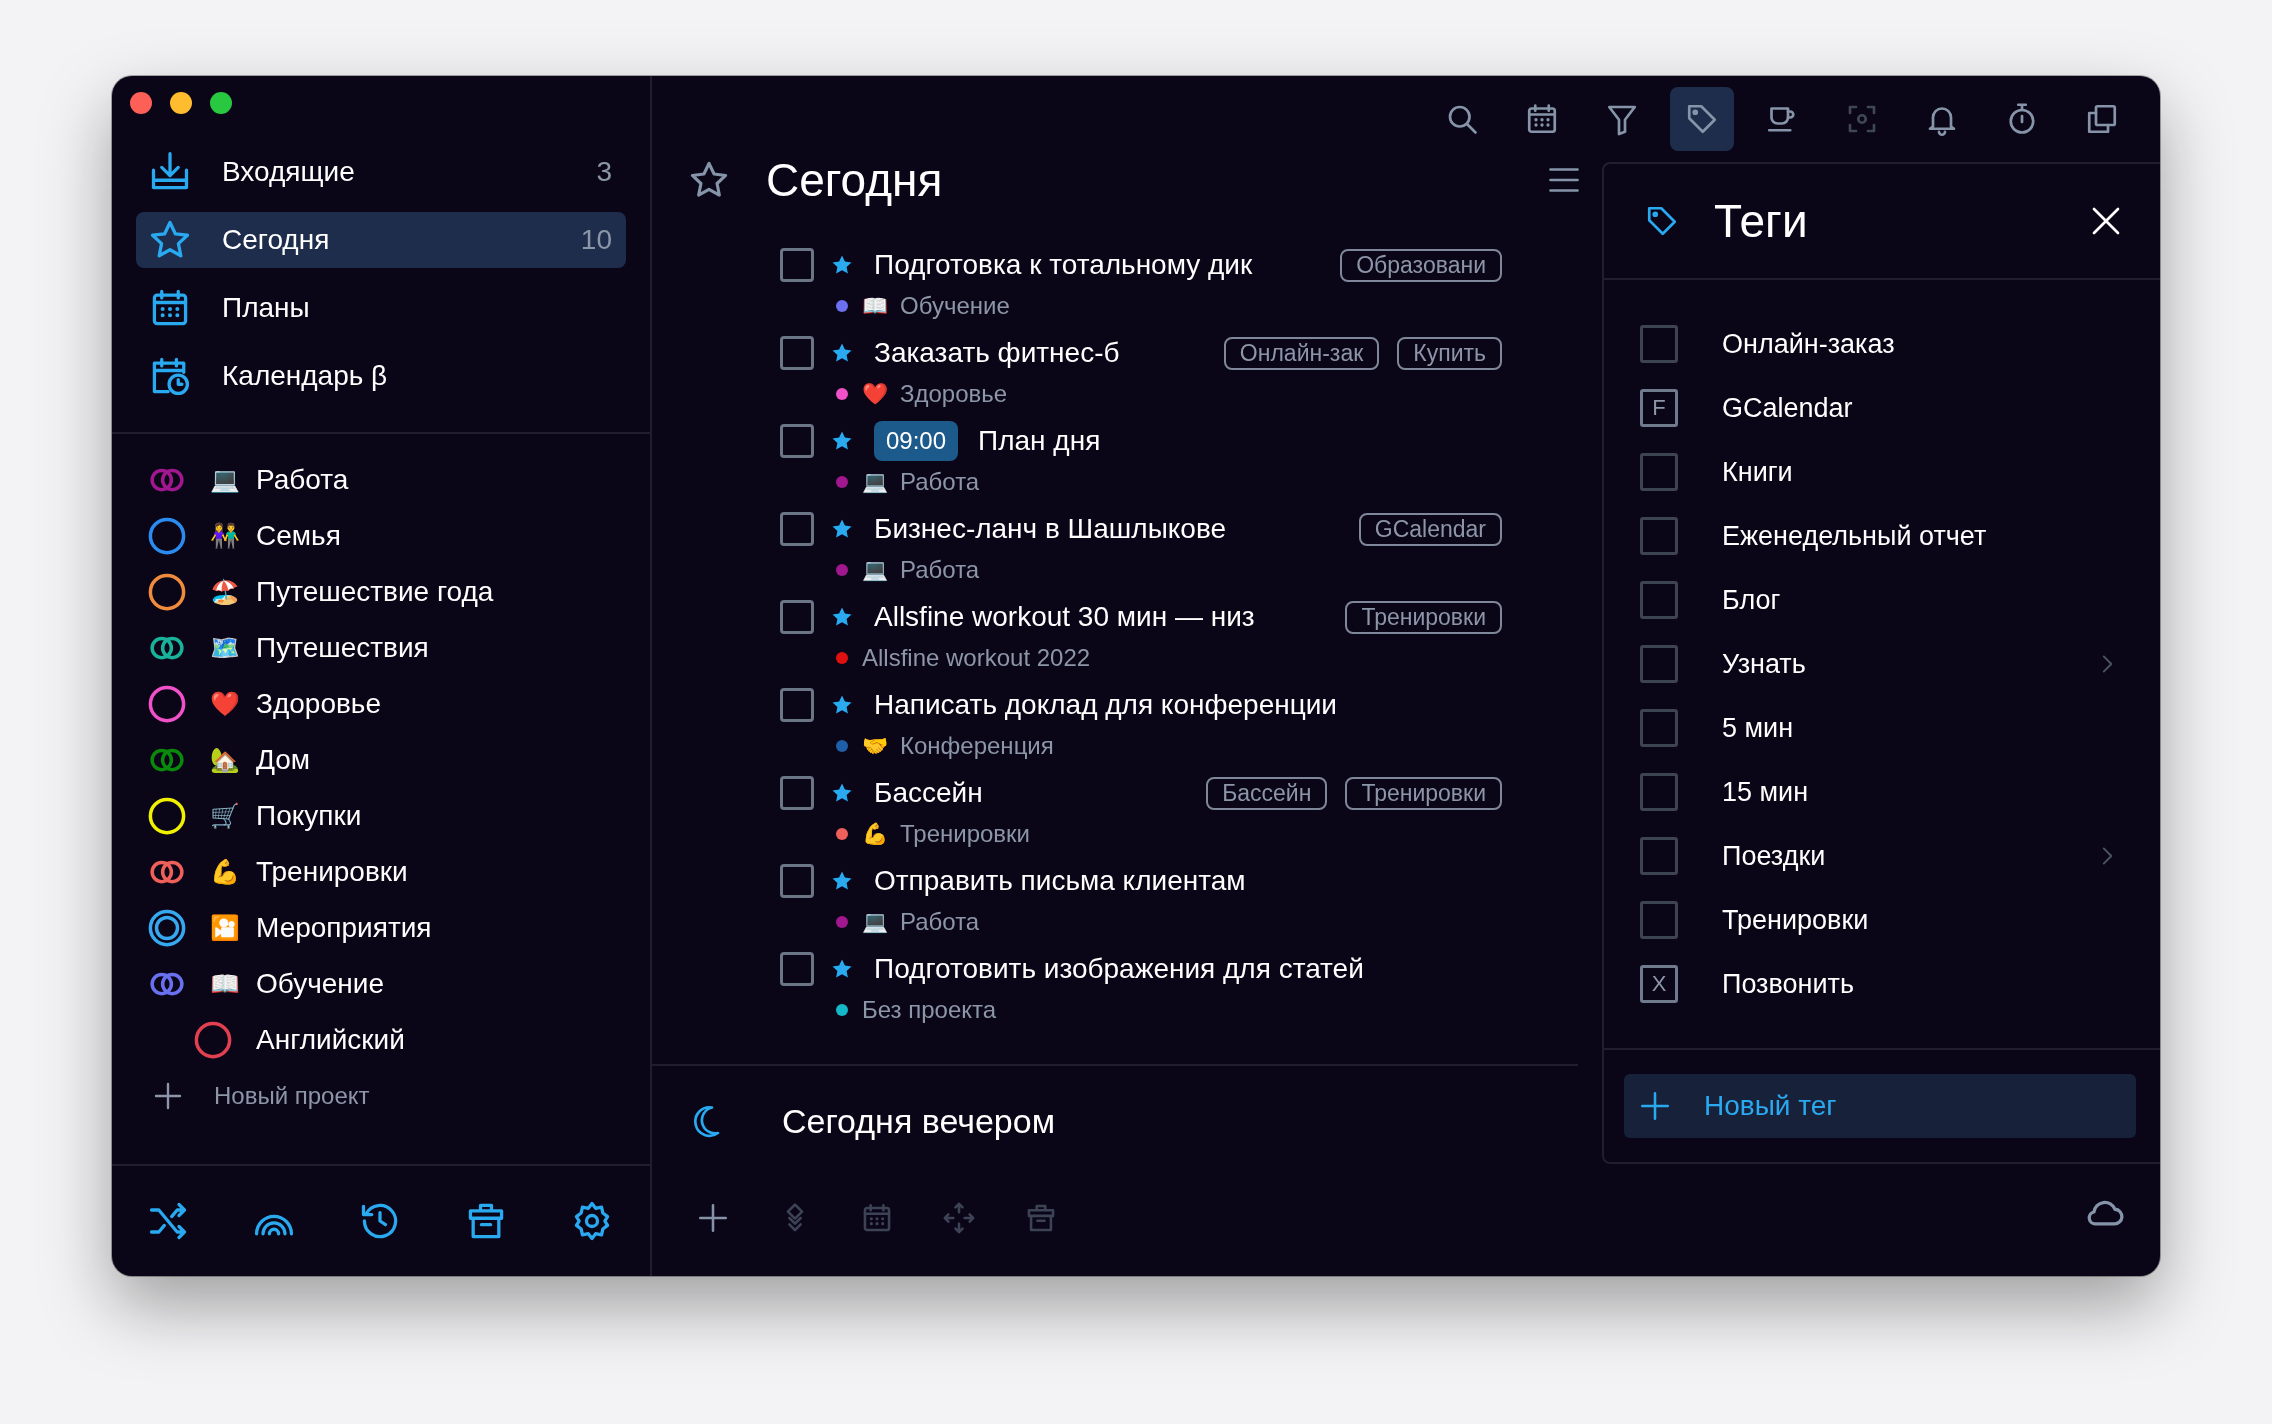 The width and height of the screenshot is (2272, 1424). I want to click on tag-label: Онлайн-заказ, so click(1809, 344).